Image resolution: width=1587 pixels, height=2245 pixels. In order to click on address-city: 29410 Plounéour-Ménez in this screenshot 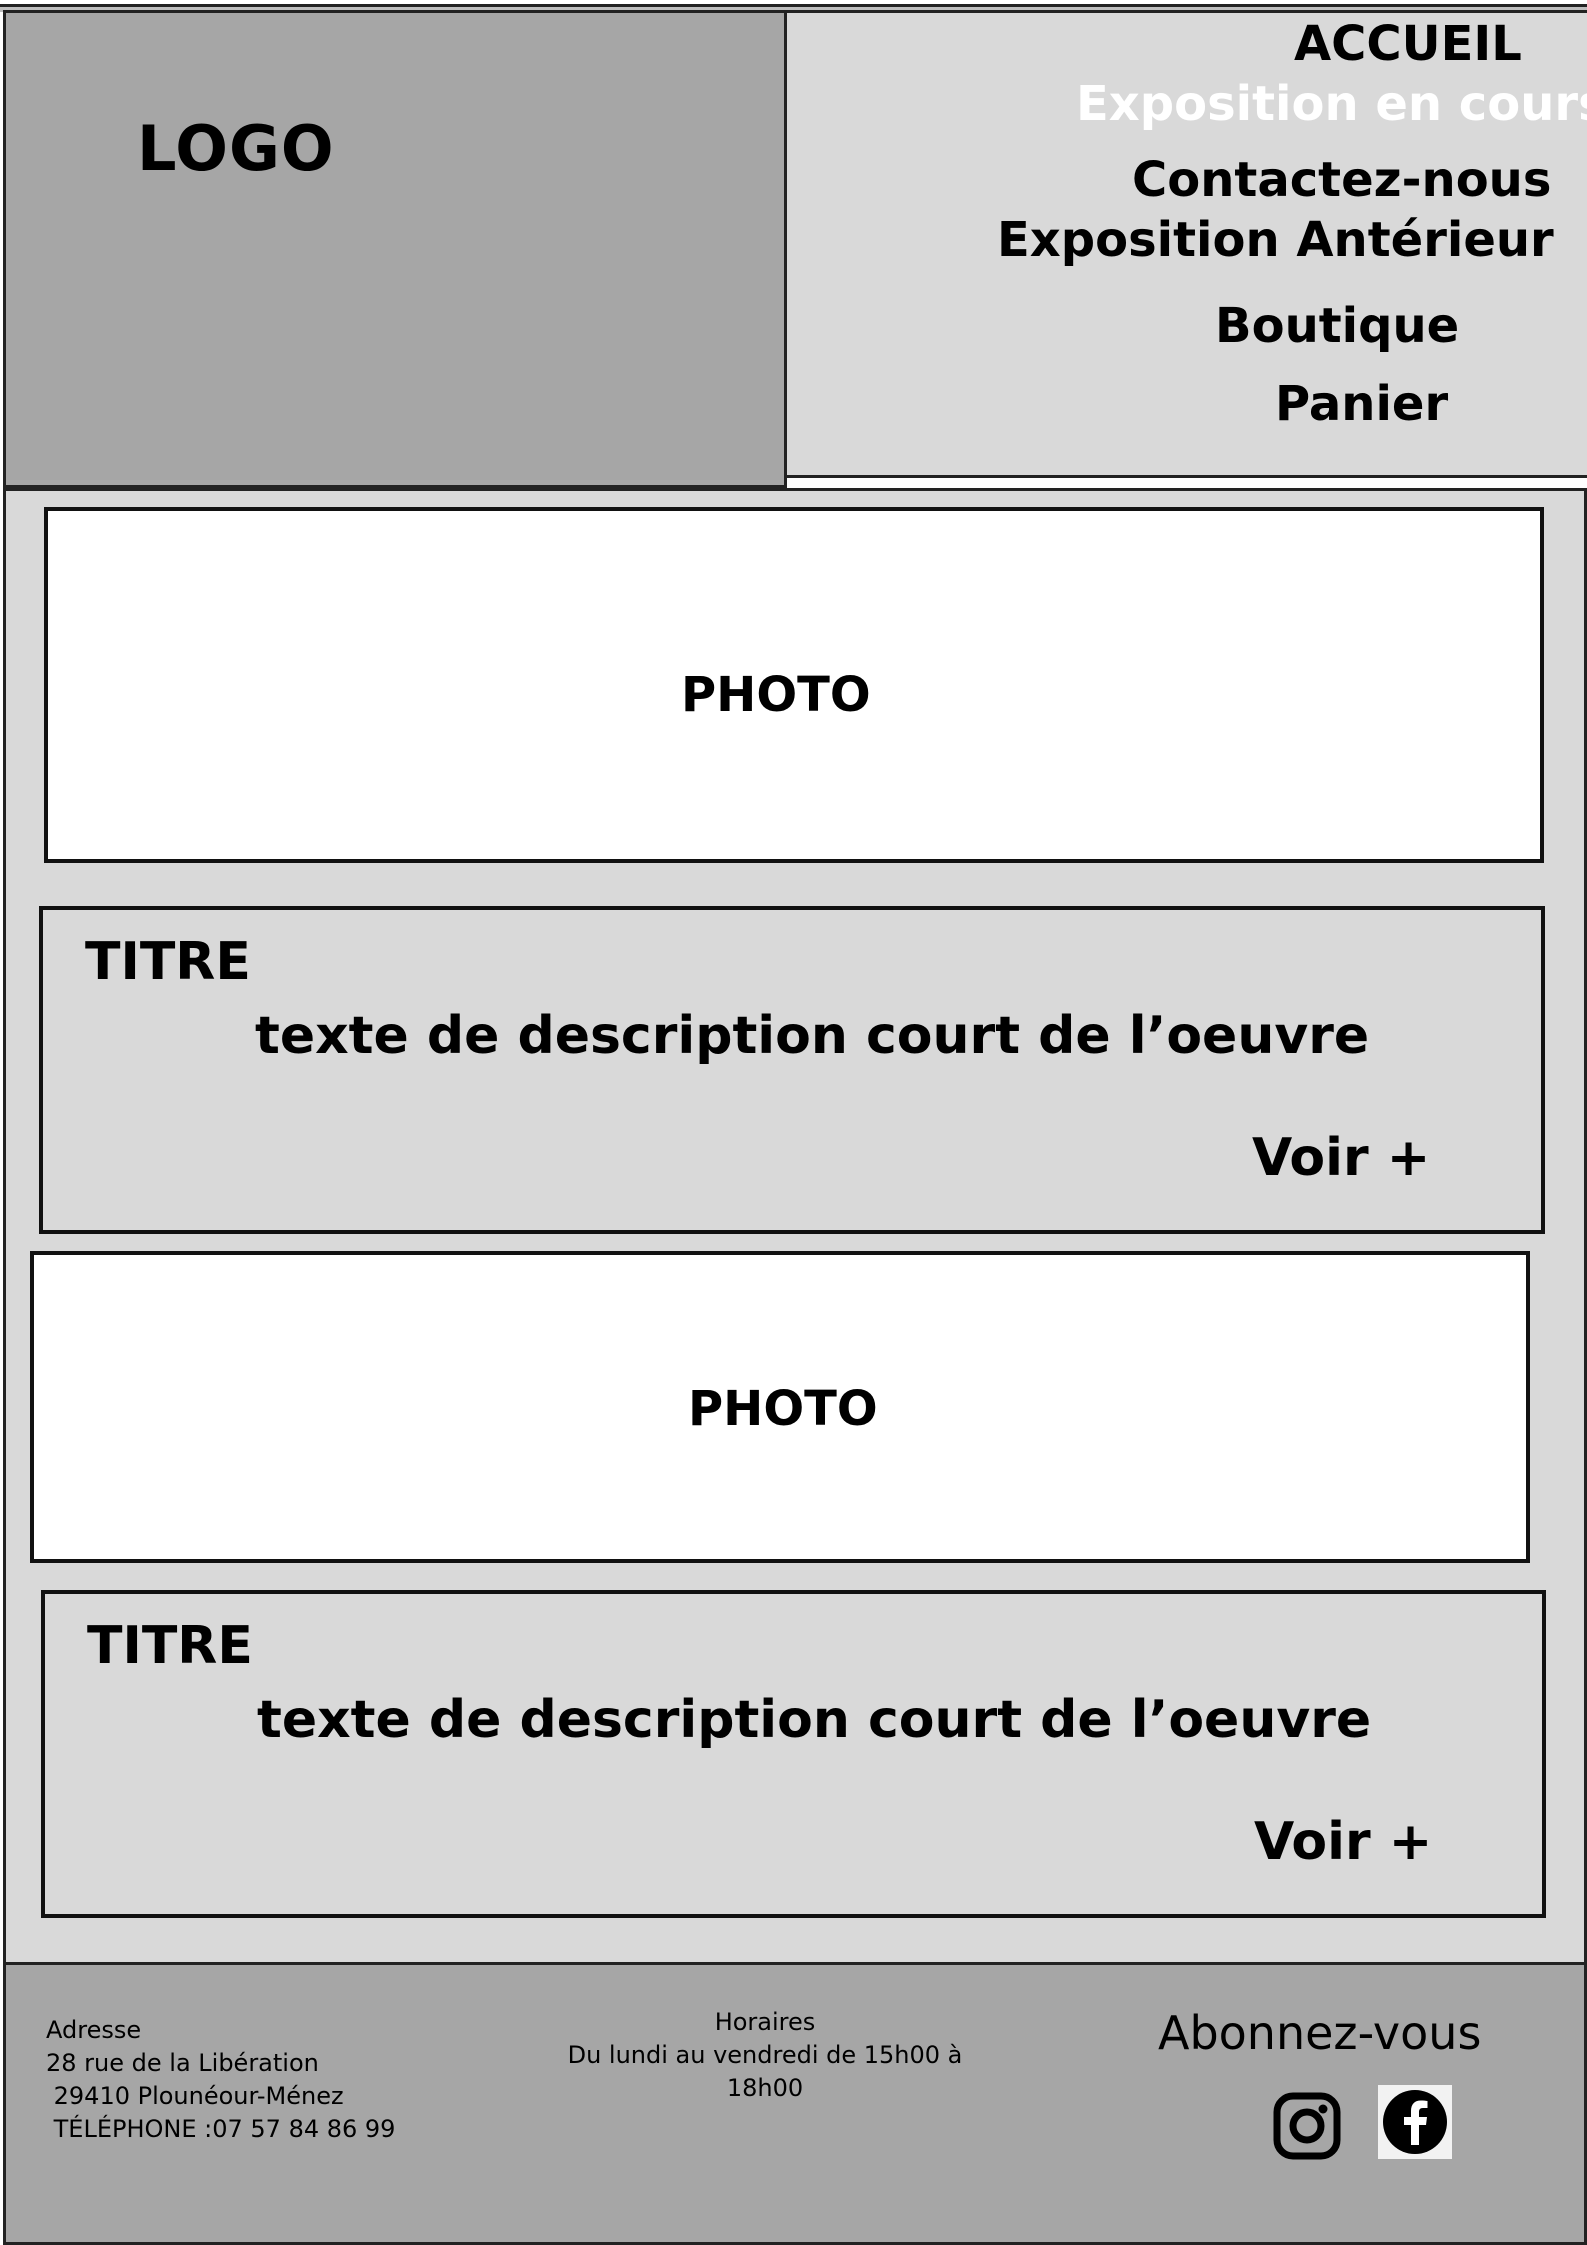, I will do `click(195, 2096)`.